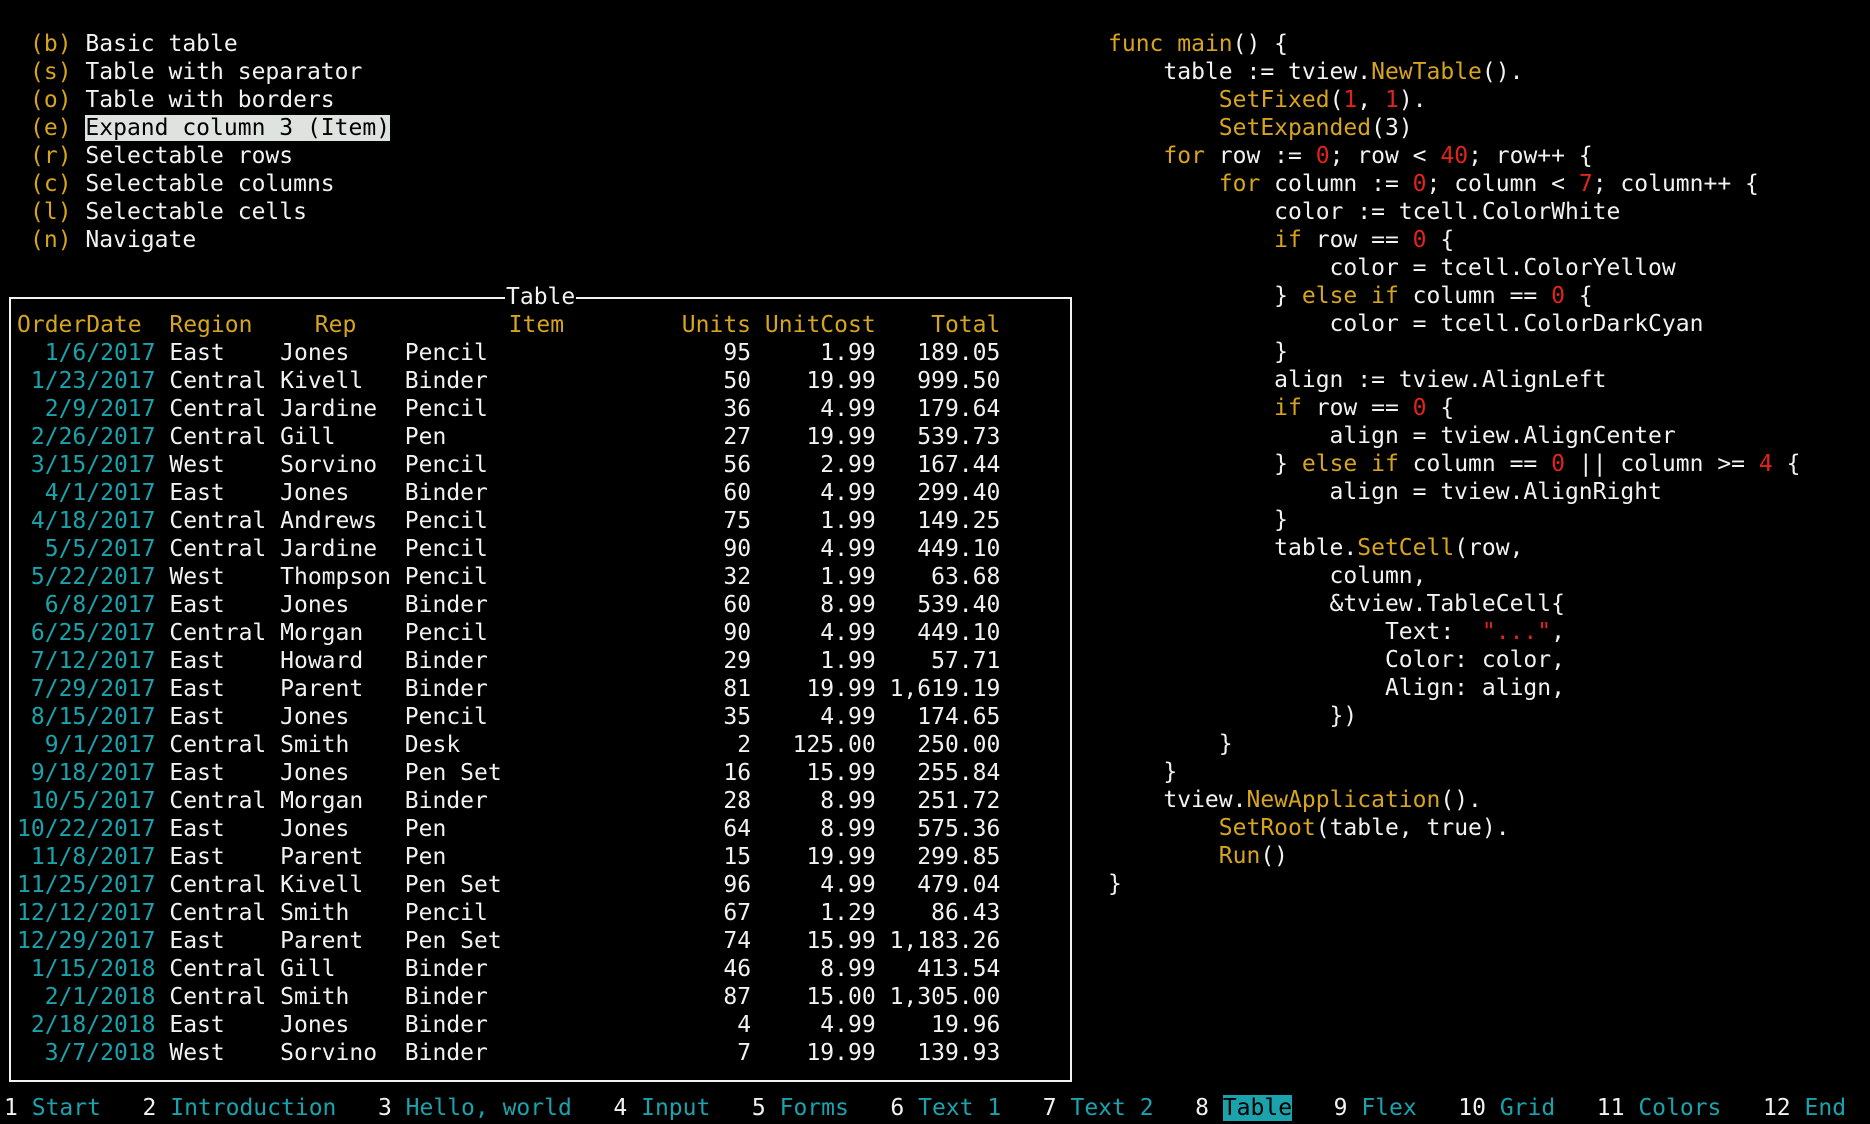  Describe the element at coordinates (834, 745) in the screenshot. I see `table-cell-unitcost: 125.00` at that location.